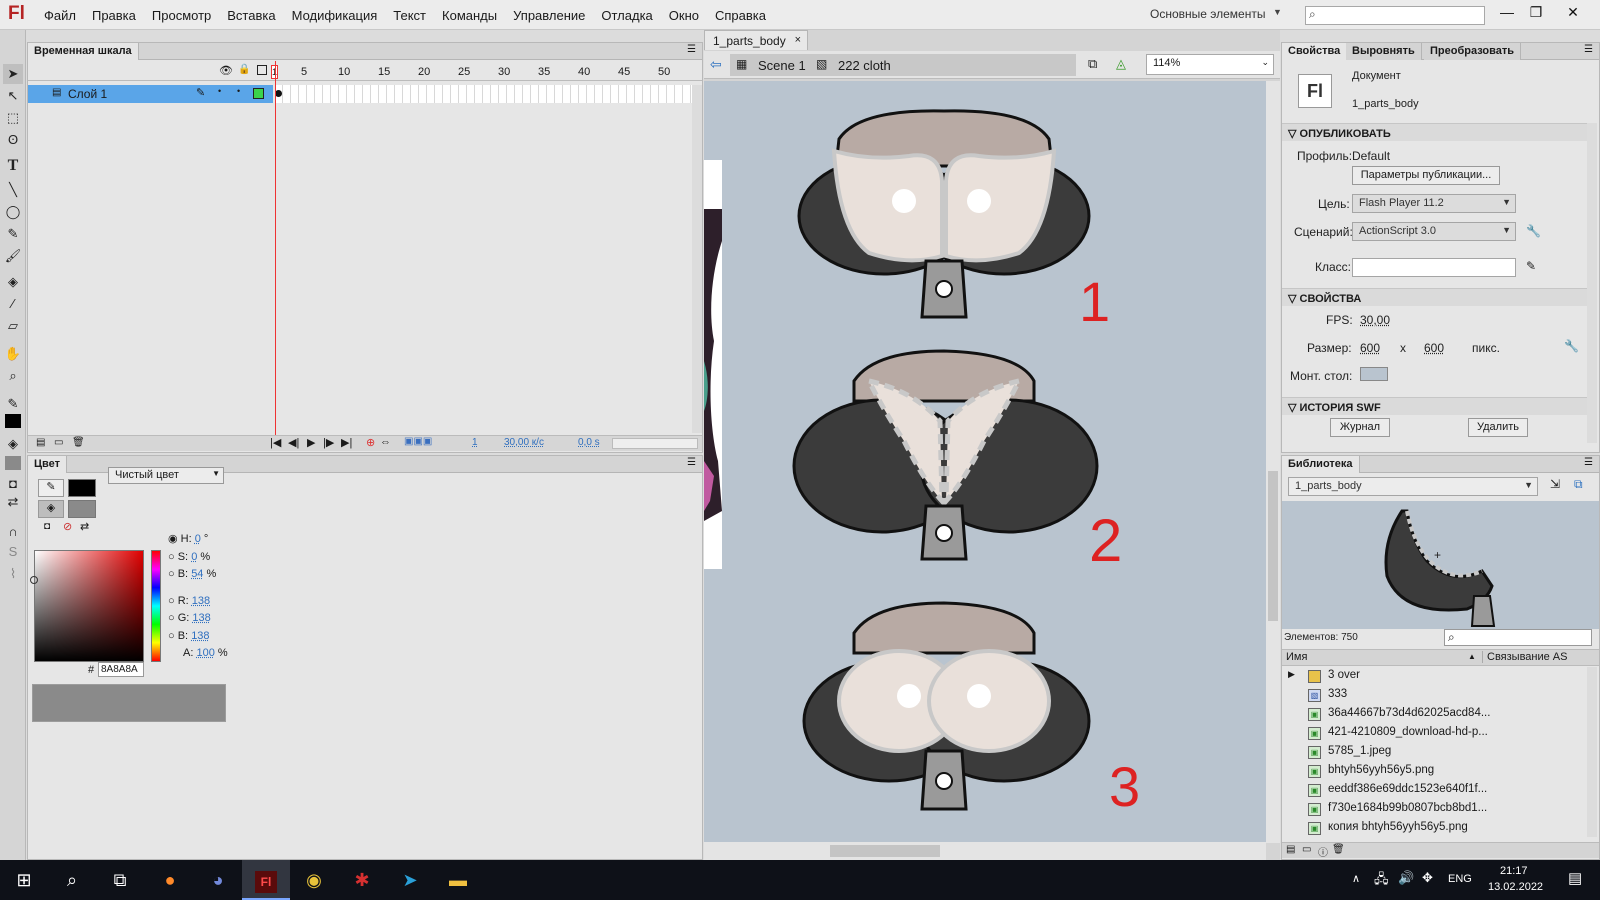  Describe the element at coordinates (864, 65) in the screenshot. I see `breadcrumb-symbol: 222 cloth` at that location.